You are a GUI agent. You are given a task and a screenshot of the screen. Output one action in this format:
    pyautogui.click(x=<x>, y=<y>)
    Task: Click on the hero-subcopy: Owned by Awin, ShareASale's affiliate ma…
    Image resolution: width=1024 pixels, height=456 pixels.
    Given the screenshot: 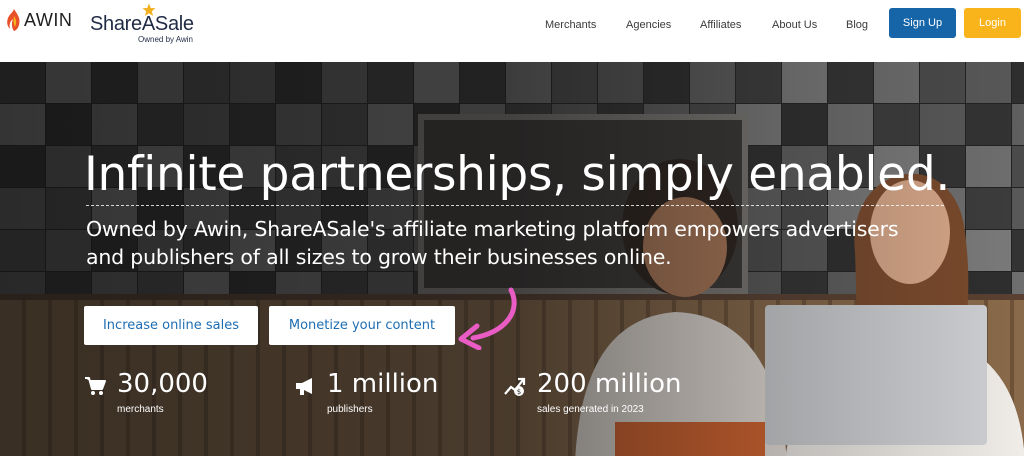 What is the action you would take?
    pyautogui.click(x=492, y=243)
    